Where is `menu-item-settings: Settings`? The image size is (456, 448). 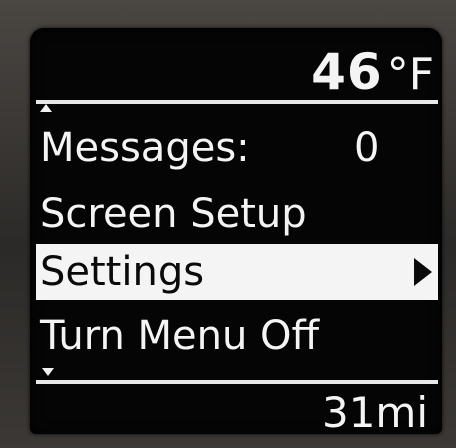 menu-item-settings: Settings is located at coordinates (237, 272).